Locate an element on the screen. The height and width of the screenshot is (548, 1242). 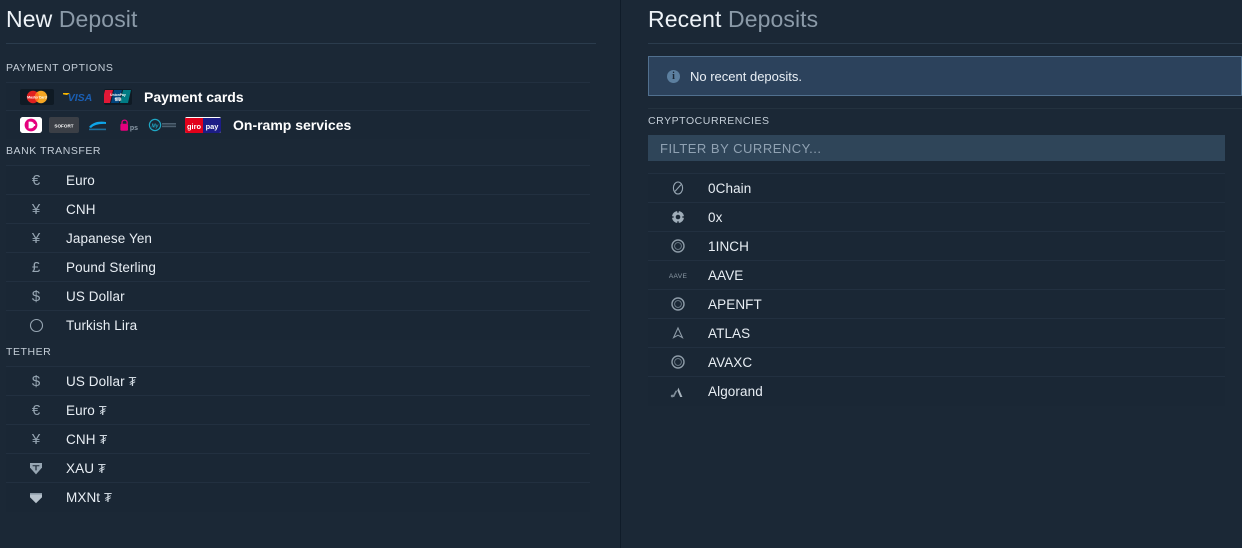
aave-icon: AAVE is located at coordinates (678, 275).